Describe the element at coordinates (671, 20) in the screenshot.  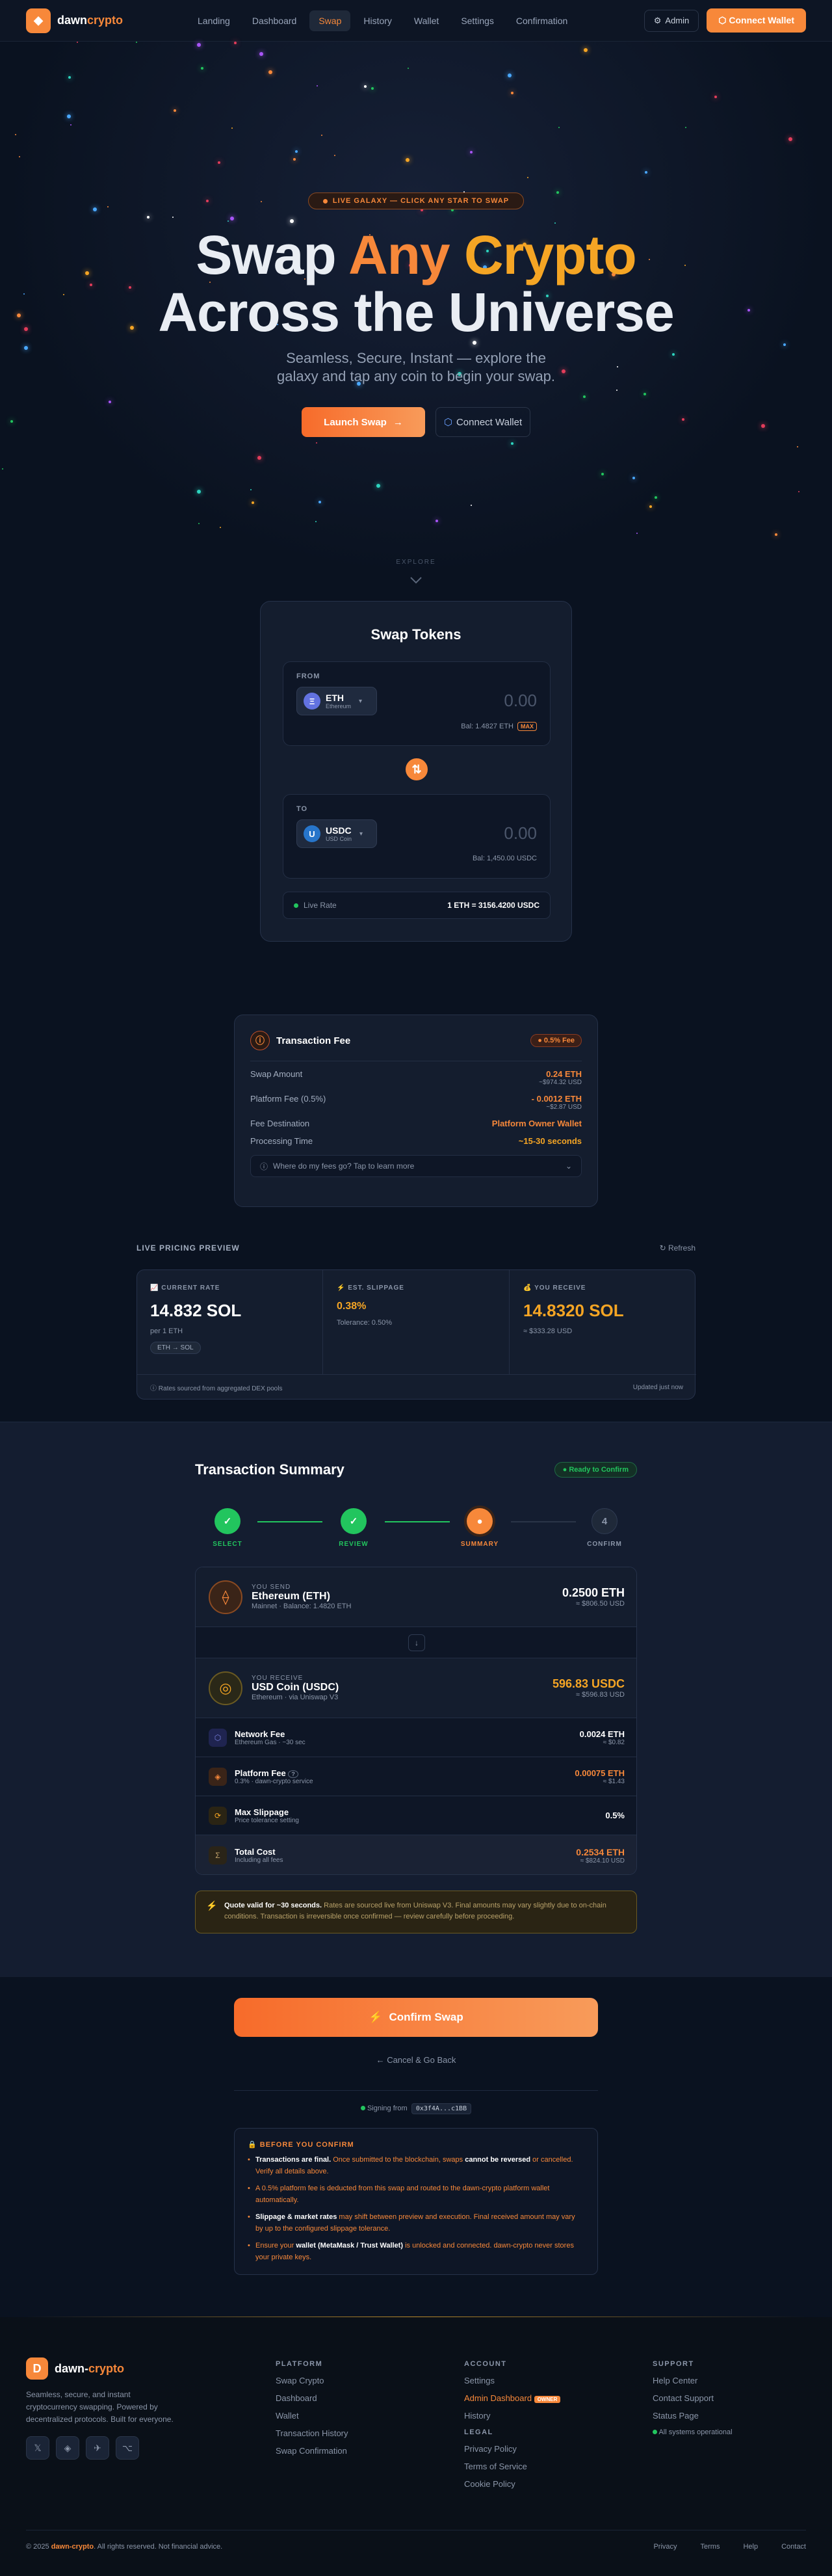
I see `admin-button: ⚙ Admin` at that location.